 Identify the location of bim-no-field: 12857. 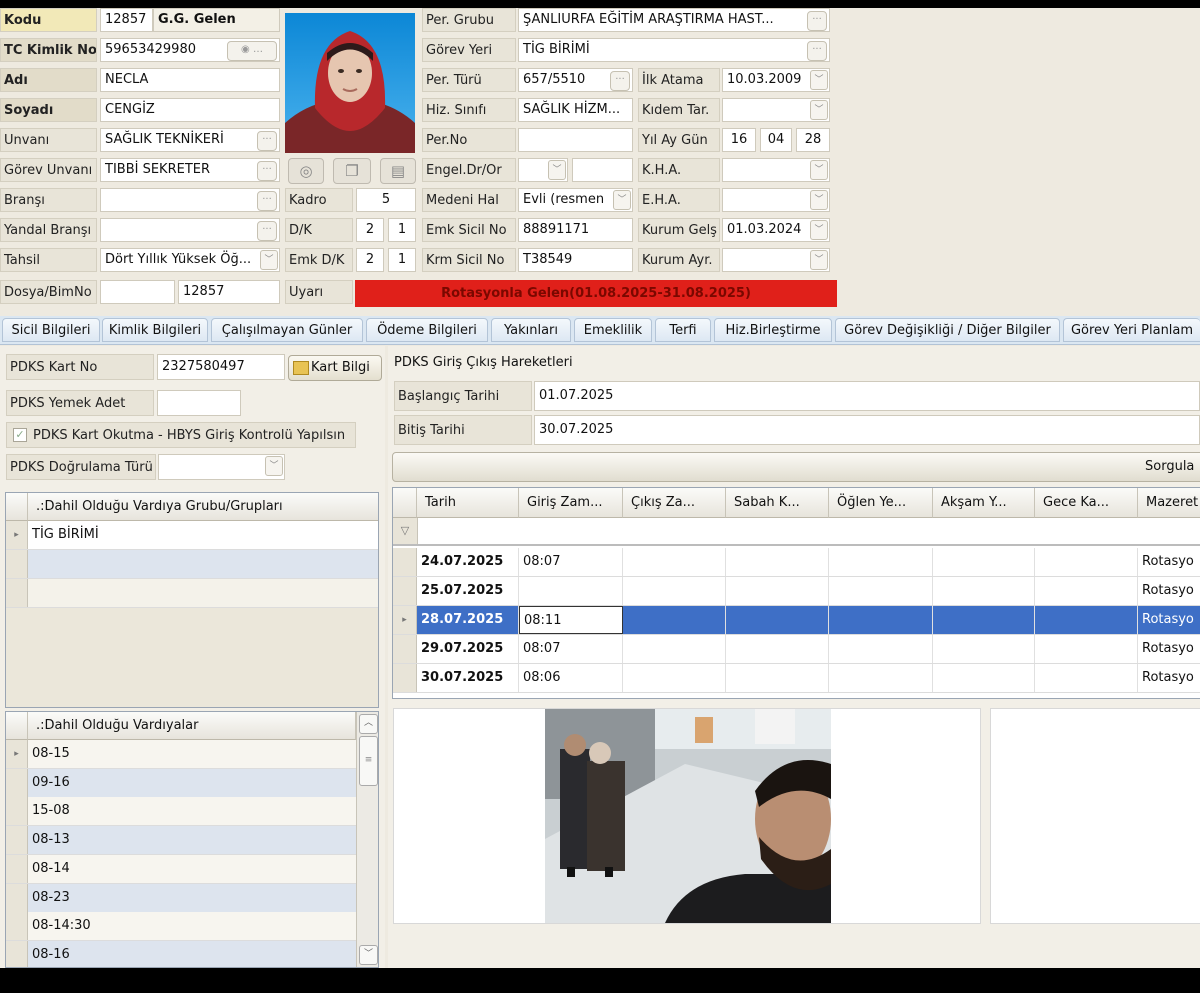
(229, 292).